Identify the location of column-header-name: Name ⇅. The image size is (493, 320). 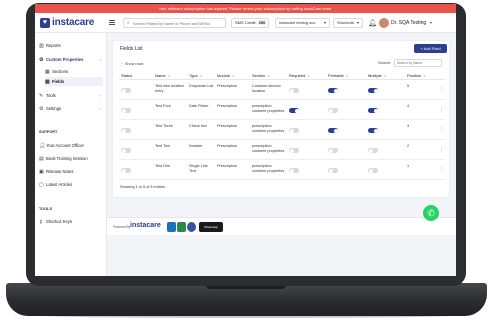
(162, 75).